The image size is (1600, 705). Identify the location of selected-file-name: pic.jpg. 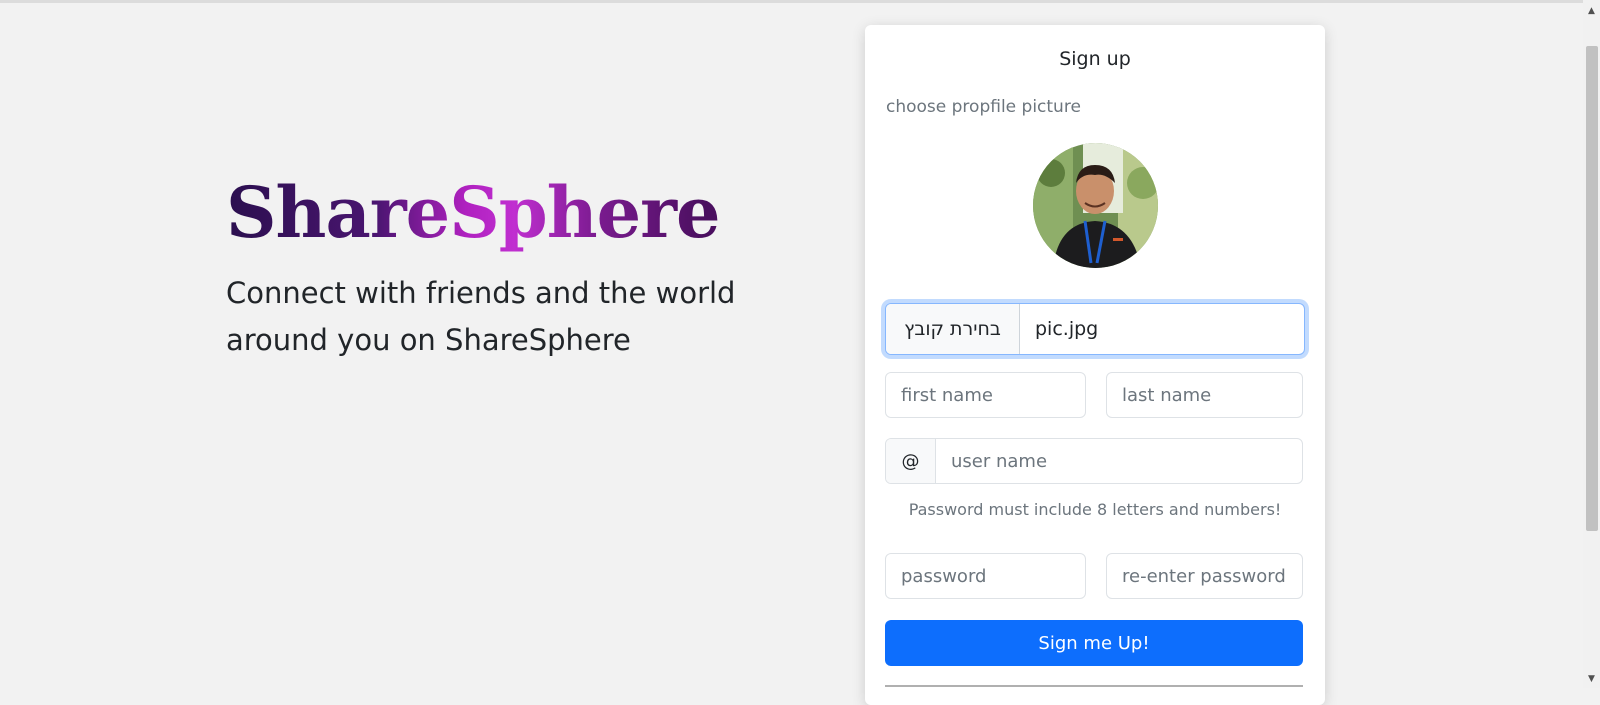
(1067, 329).